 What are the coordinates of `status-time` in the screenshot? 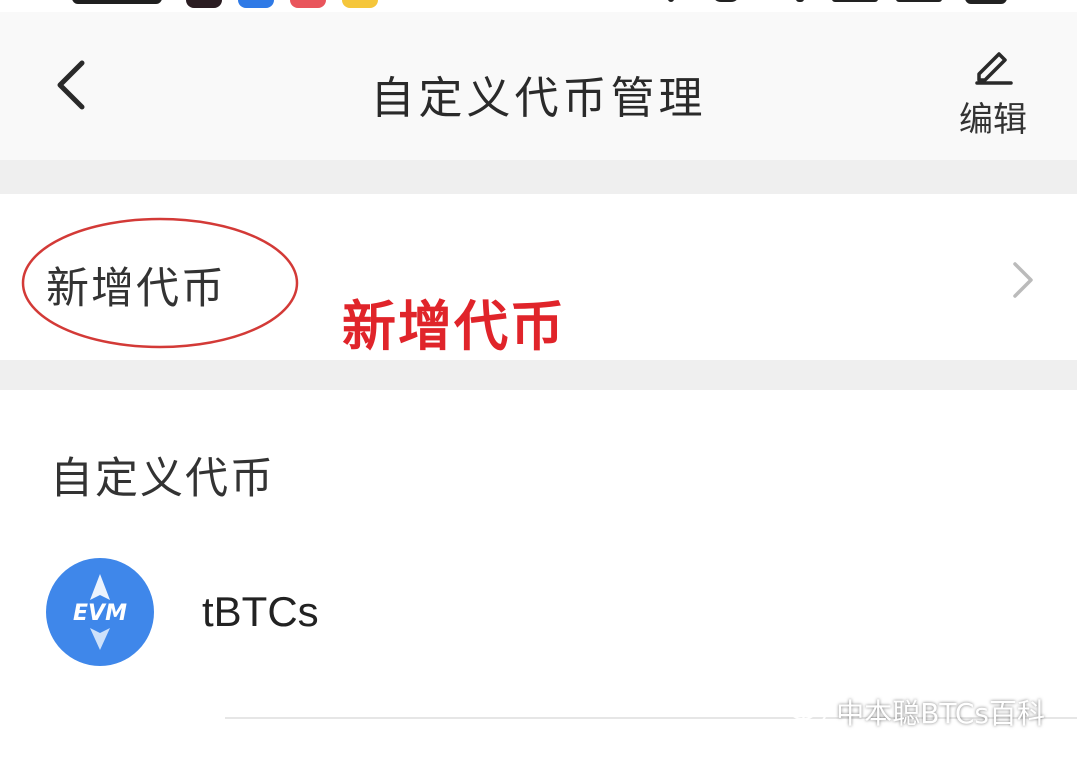 It's located at (117, 2).